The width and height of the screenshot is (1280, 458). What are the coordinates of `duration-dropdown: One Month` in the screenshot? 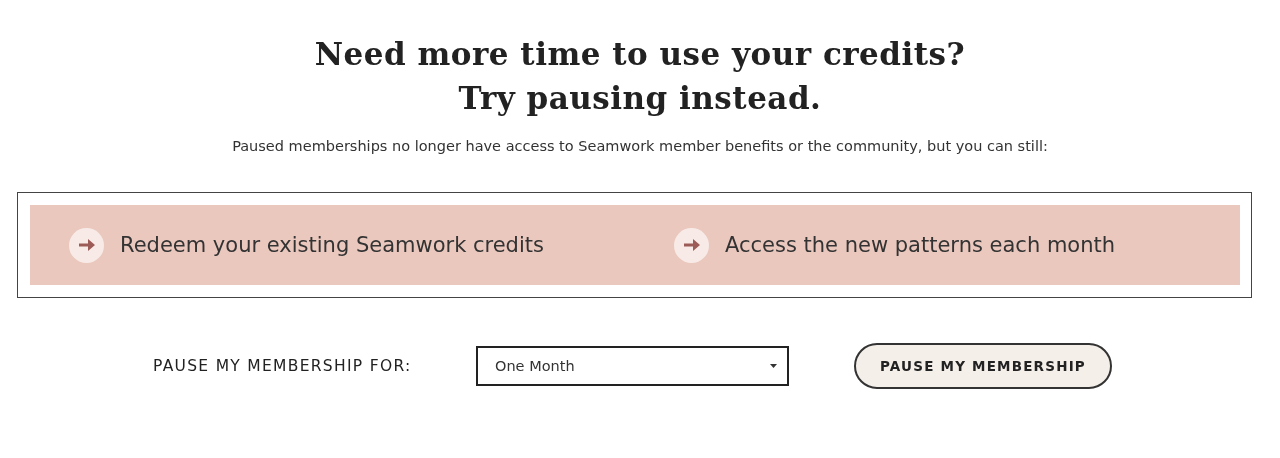 It's located at (632, 366).